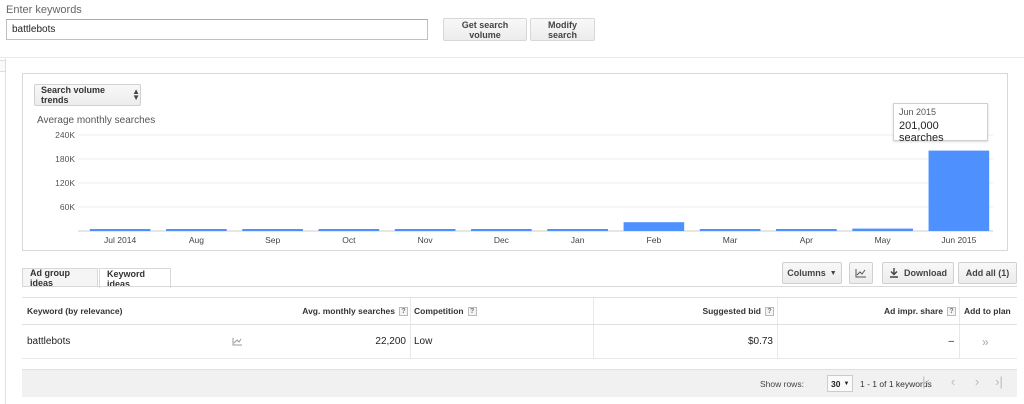 This screenshot has height=404, width=1024. What do you see at coordinates (426, 240) in the screenshot?
I see `x-tick-label: Nov` at bounding box center [426, 240].